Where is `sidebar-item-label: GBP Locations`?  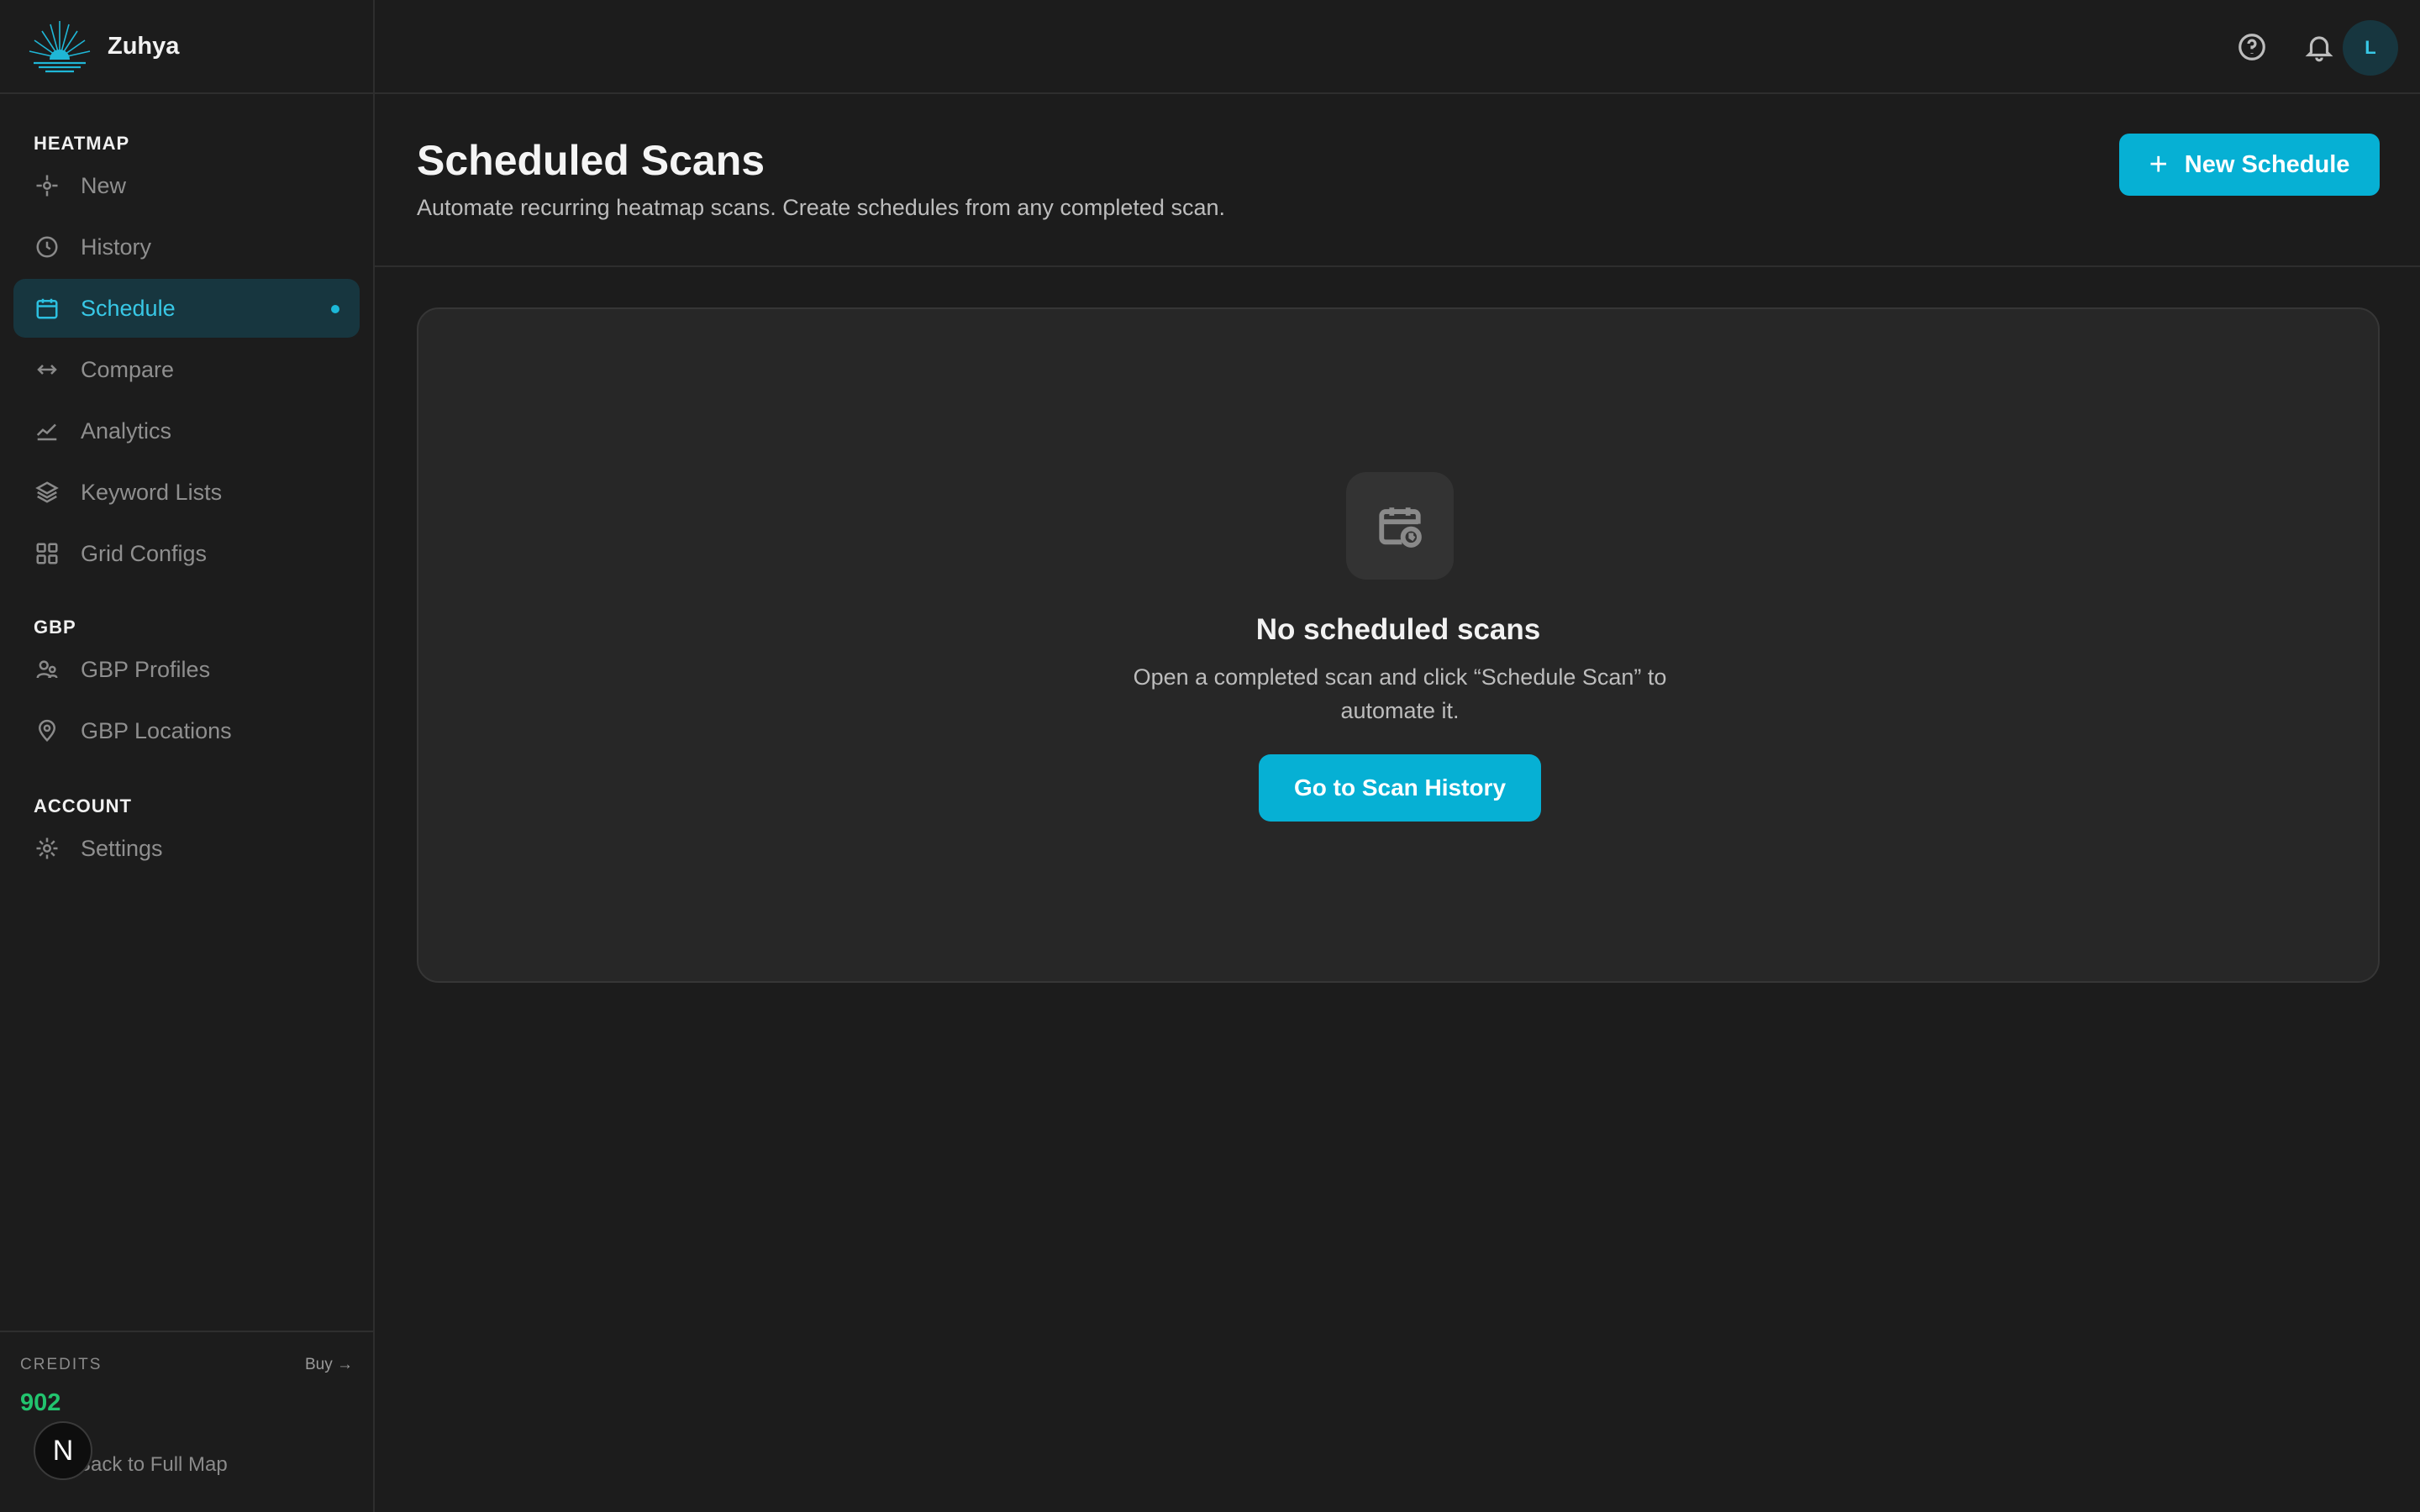
sidebar-item-label: GBP Locations is located at coordinates (157, 730).